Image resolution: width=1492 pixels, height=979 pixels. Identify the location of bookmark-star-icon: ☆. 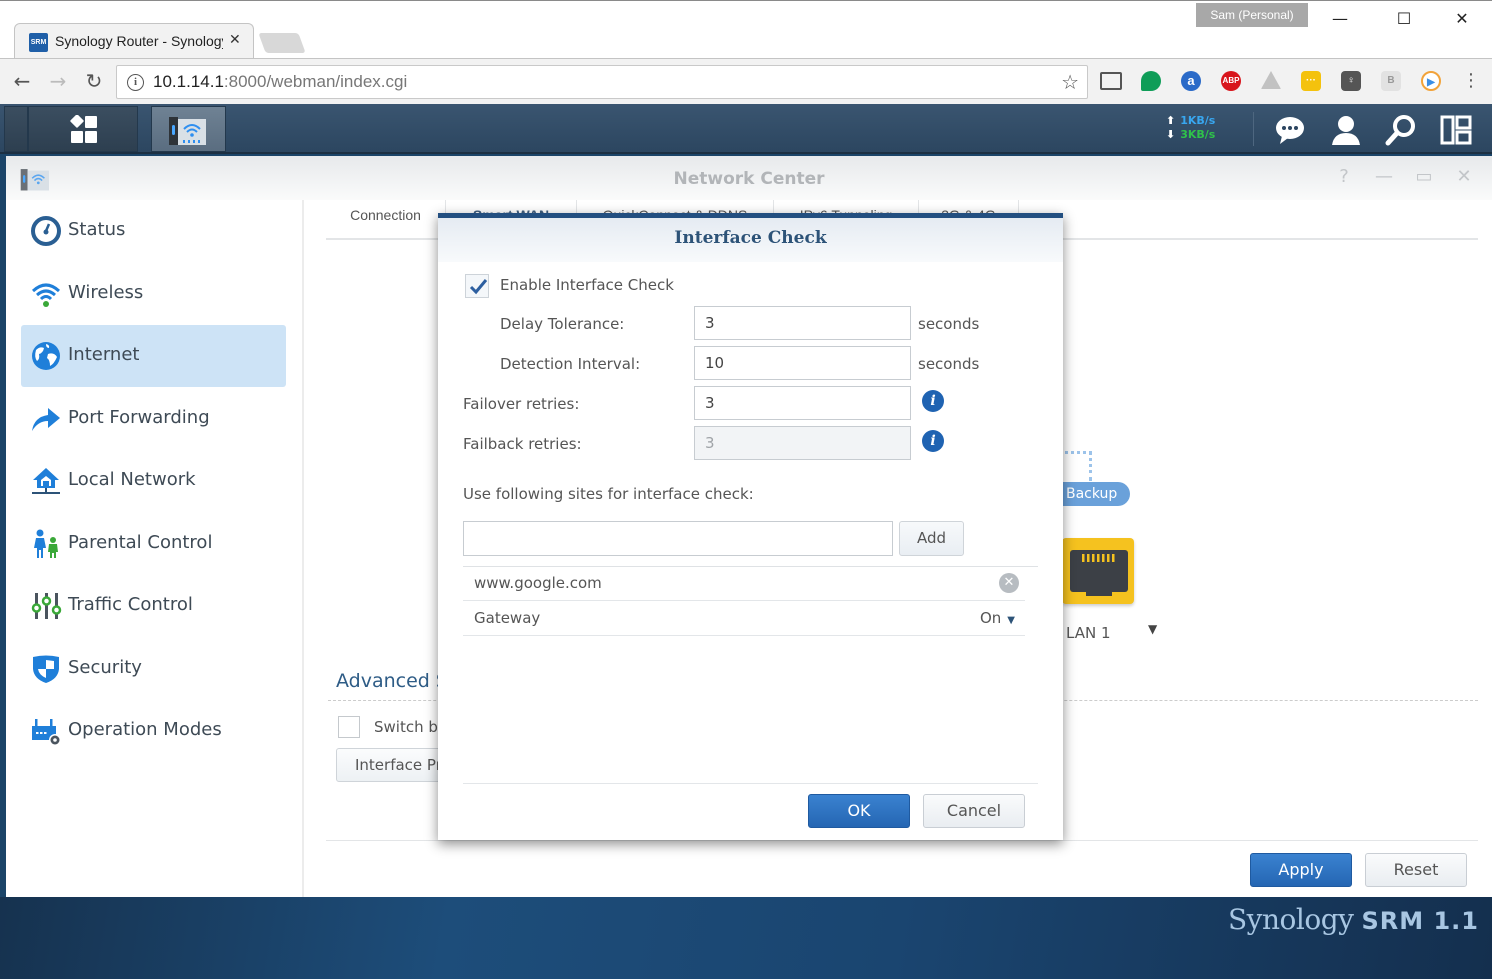
(1070, 82).